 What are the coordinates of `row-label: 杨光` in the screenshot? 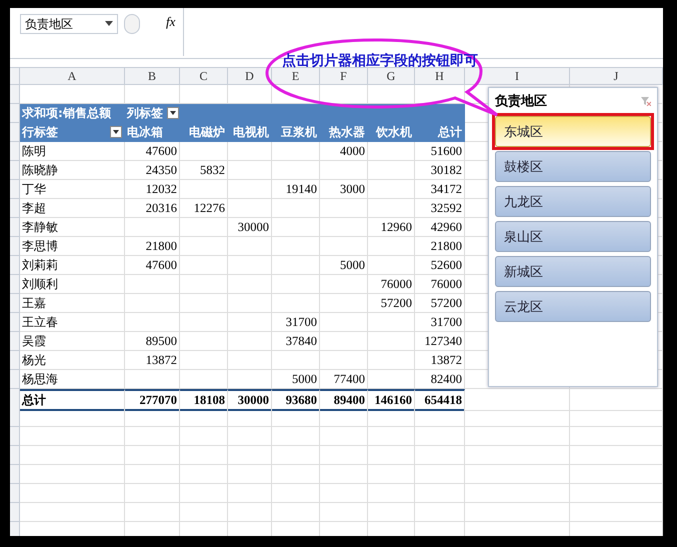 It's located at (72, 360).